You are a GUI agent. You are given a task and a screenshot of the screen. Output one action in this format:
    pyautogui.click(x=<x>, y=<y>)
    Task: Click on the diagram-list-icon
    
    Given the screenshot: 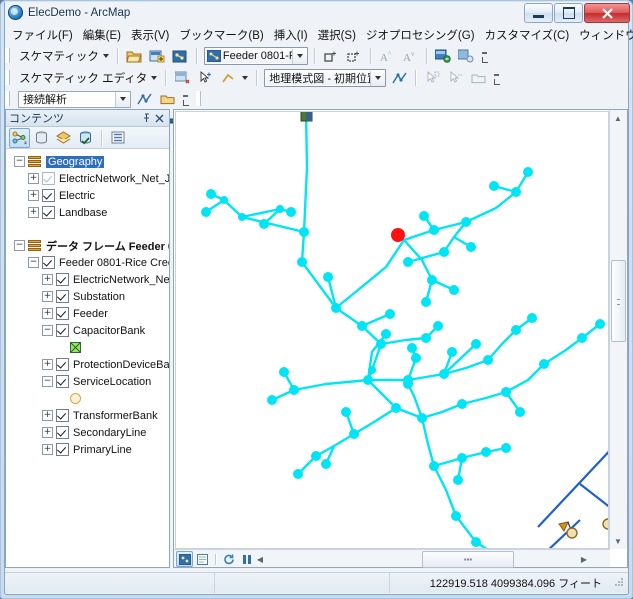 What is the action you would take?
    pyautogui.click(x=466, y=56)
    